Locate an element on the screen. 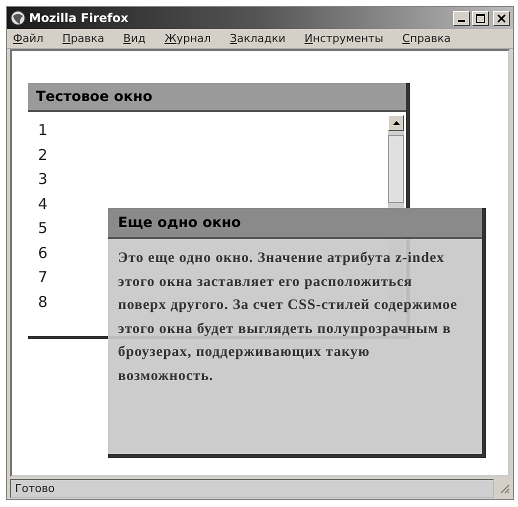 The image size is (518, 507). maximize-icon is located at coordinates (480, 18).